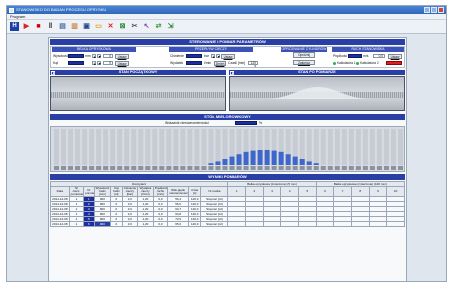  What do you see at coordinates (220, 63) in the screenshot?
I see `zmien-button: Zmień` at bounding box center [220, 63].